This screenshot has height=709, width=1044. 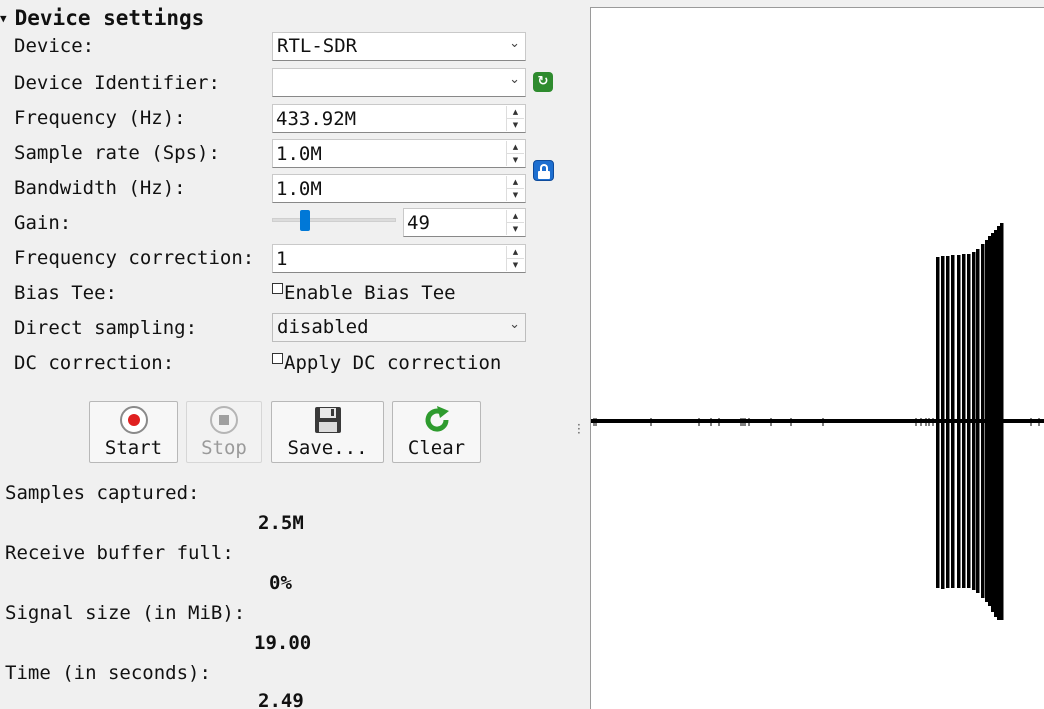 What do you see at coordinates (117, 153) in the screenshot?
I see `sample-rate-label: Sample rate (Sps):` at bounding box center [117, 153].